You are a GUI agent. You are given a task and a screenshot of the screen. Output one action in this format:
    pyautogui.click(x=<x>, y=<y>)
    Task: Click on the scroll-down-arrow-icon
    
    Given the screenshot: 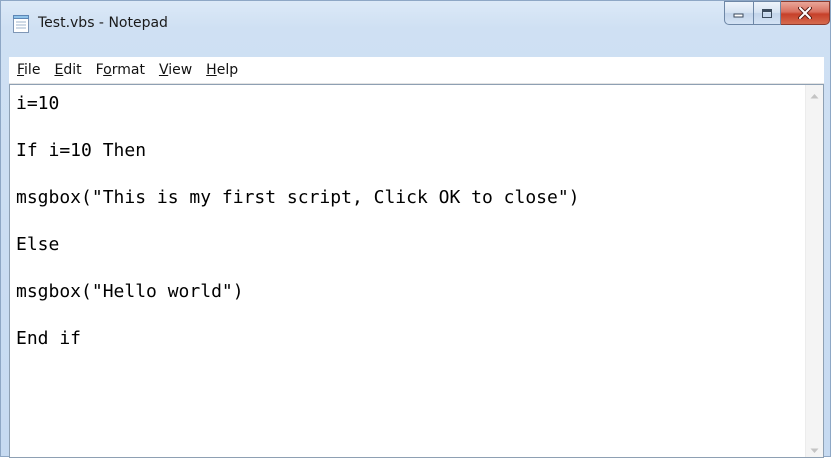 What is the action you would take?
    pyautogui.click(x=814, y=448)
    